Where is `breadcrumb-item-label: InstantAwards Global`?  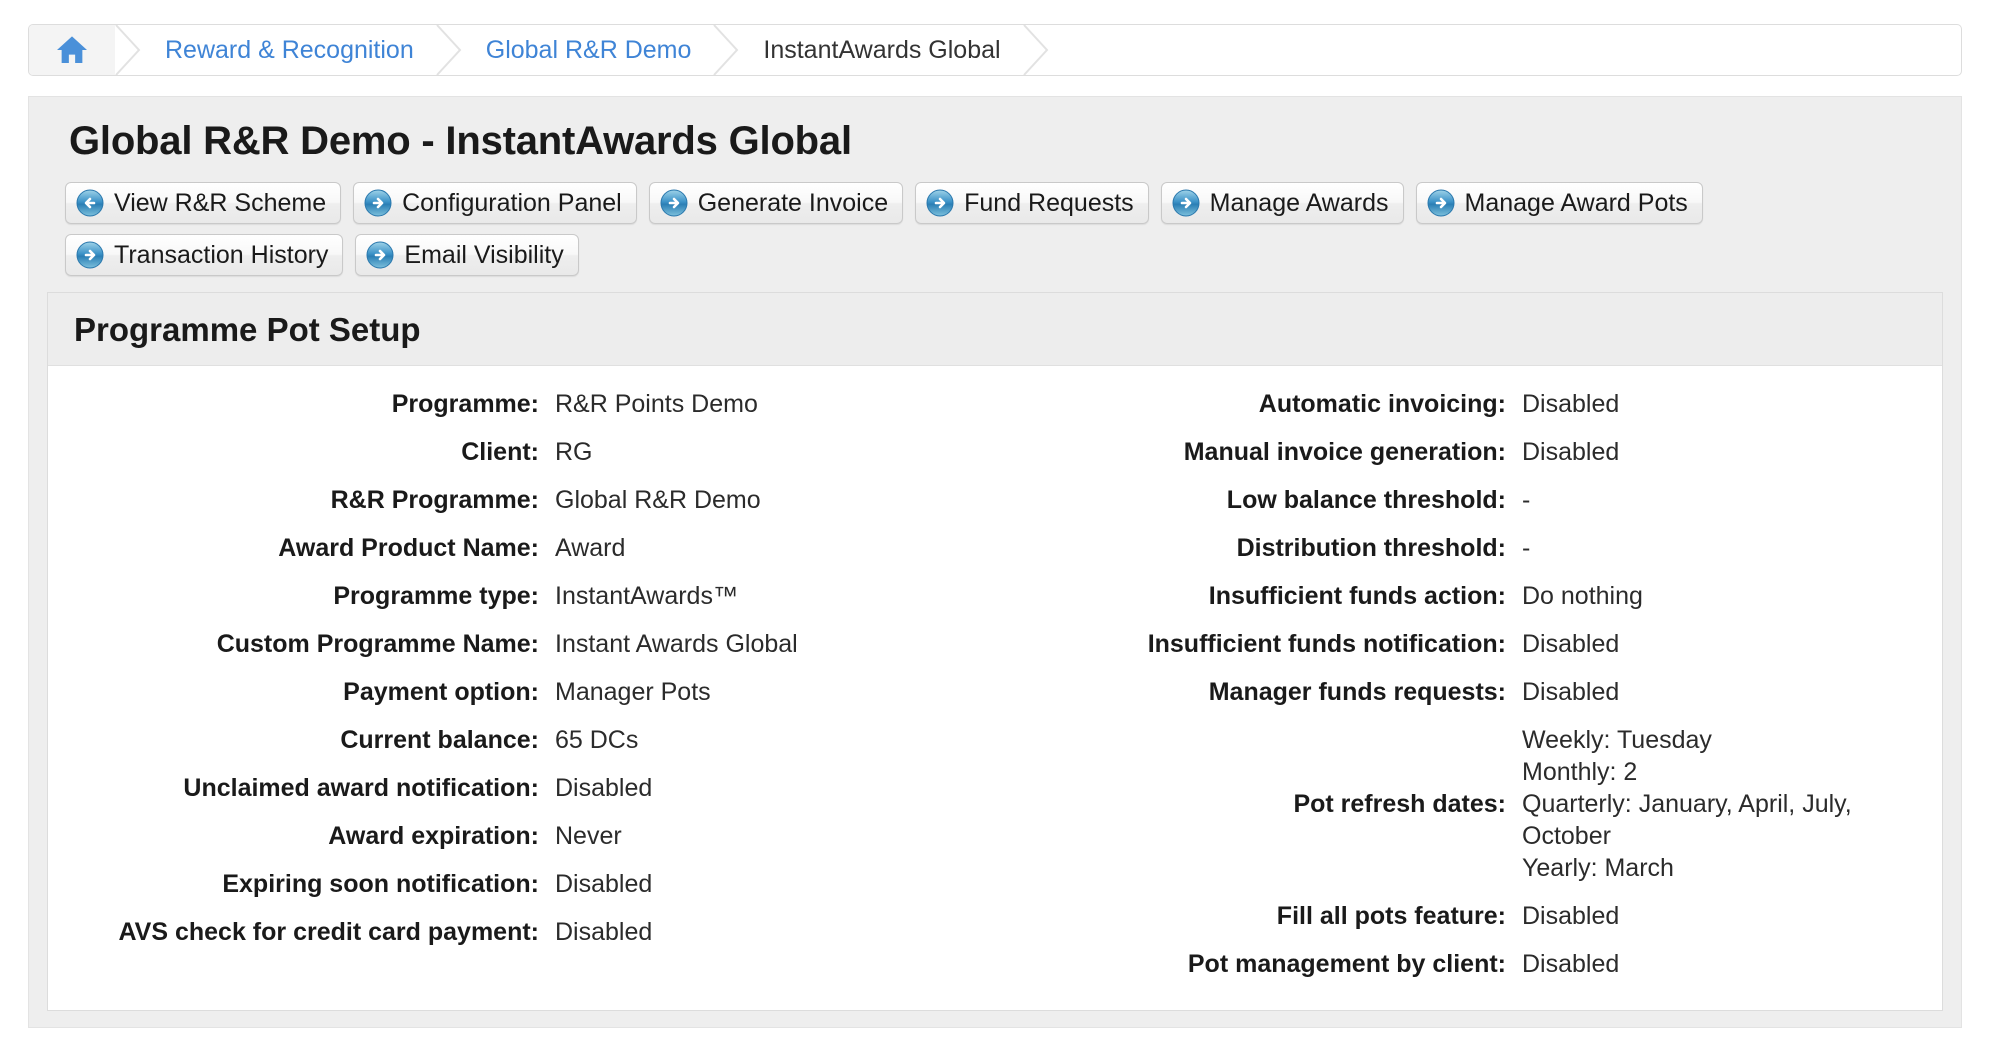
breadcrumb-item-label: InstantAwards Global is located at coordinates (882, 49).